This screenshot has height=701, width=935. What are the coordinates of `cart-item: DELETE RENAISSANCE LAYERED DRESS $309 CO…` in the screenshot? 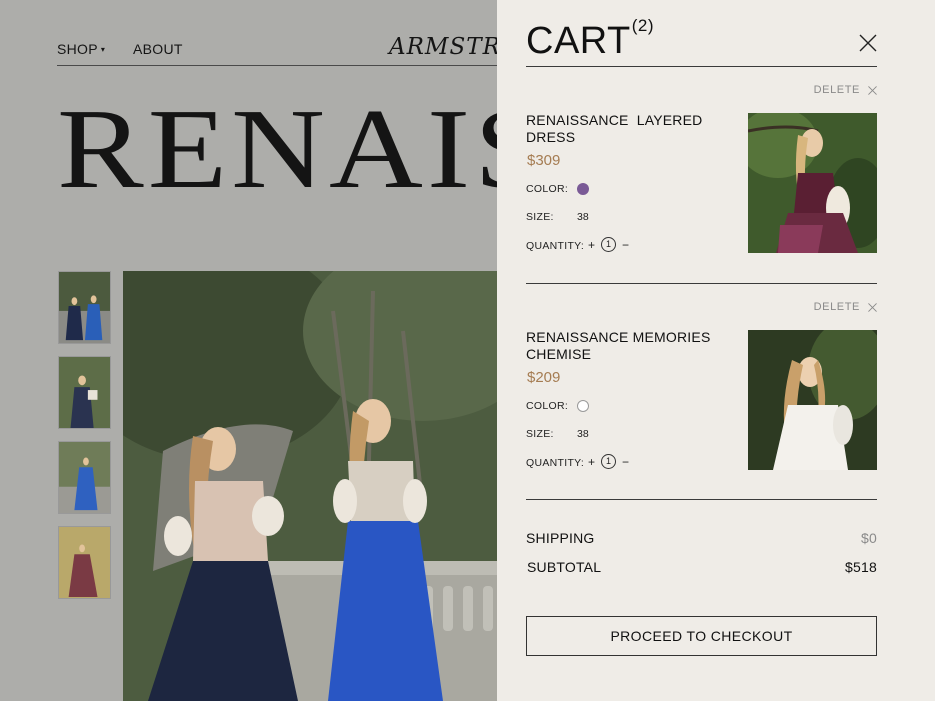 It's located at (701, 184).